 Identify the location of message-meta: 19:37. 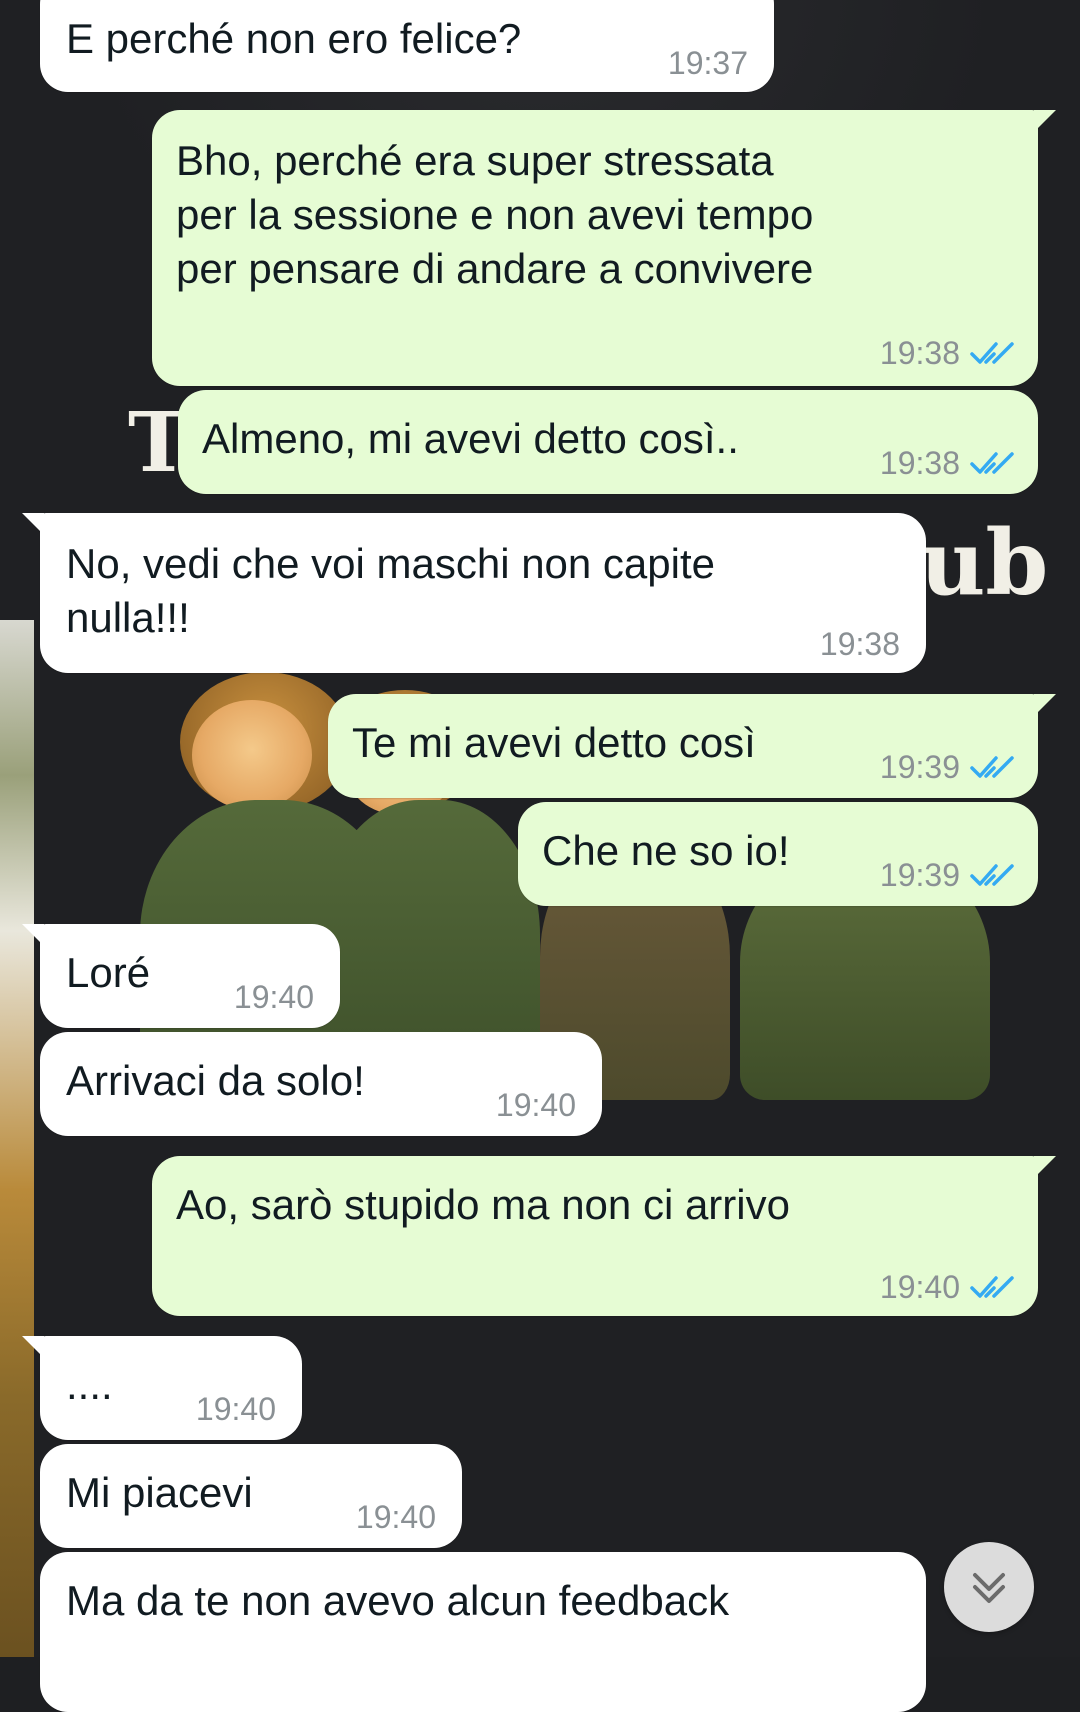
(708, 63).